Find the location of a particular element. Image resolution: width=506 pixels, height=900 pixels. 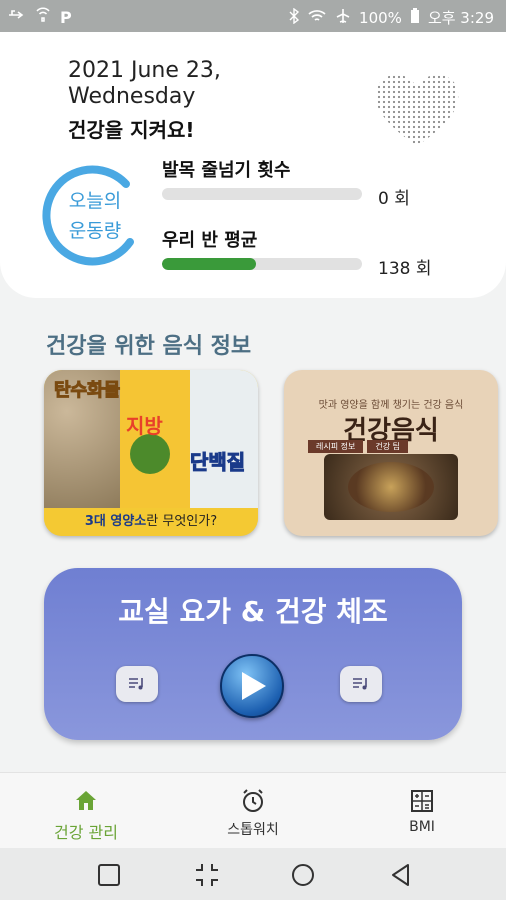

class-average-progress-fill is located at coordinates (209, 264).